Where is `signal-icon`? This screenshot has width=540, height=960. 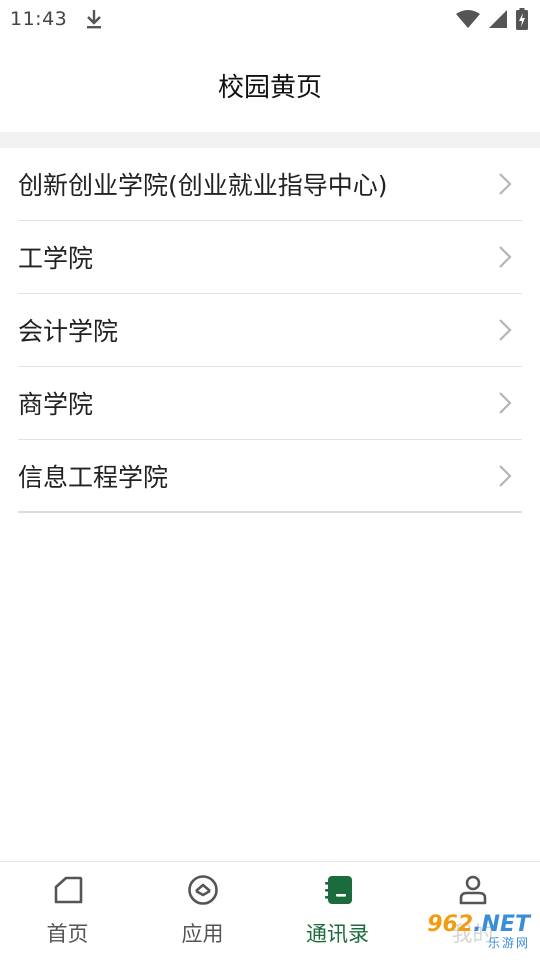
signal-icon is located at coordinates (498, 19).